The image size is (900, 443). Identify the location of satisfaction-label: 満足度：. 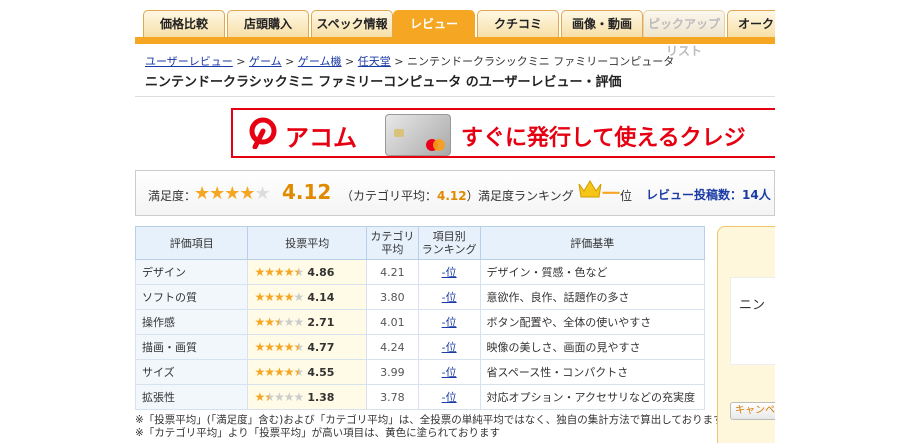
(172, 196).